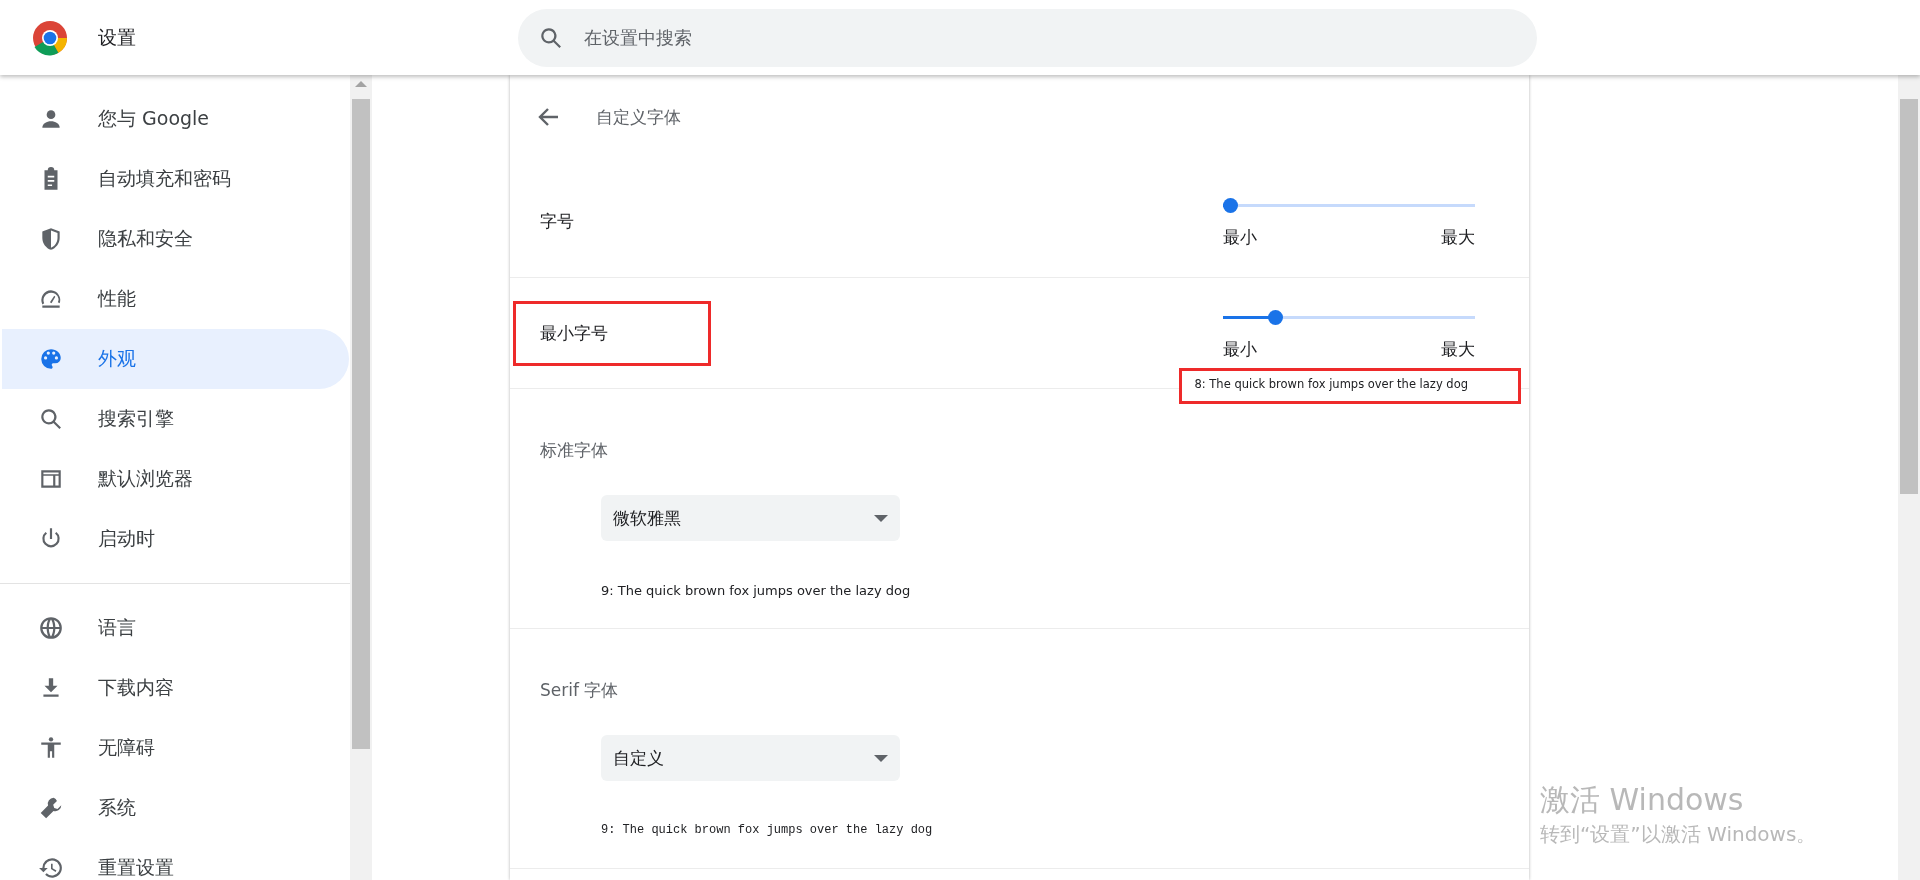  Describe the element at coordinates (175, 859) in the screenshot. I see `sidebar-item: 重置设置` at that location.